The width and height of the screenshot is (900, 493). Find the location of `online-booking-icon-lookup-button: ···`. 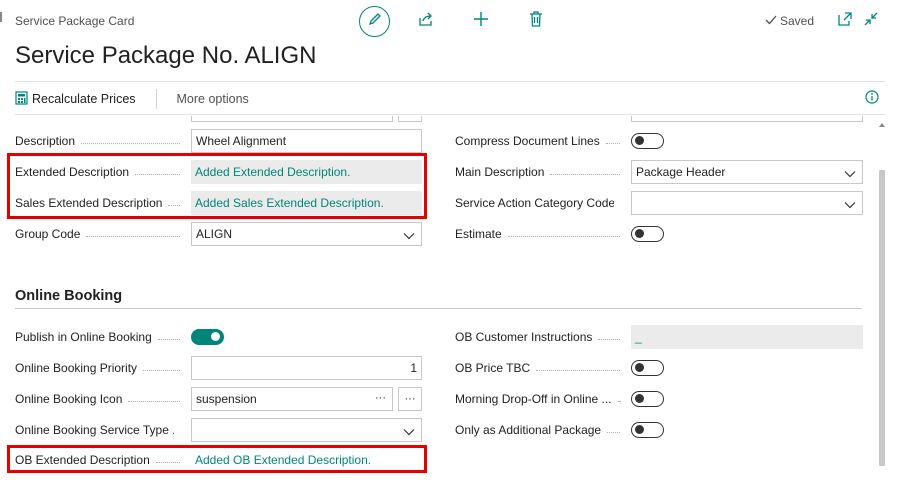

online-booking-icon-lookup-button: ··· is located at coordinates (410, 399).